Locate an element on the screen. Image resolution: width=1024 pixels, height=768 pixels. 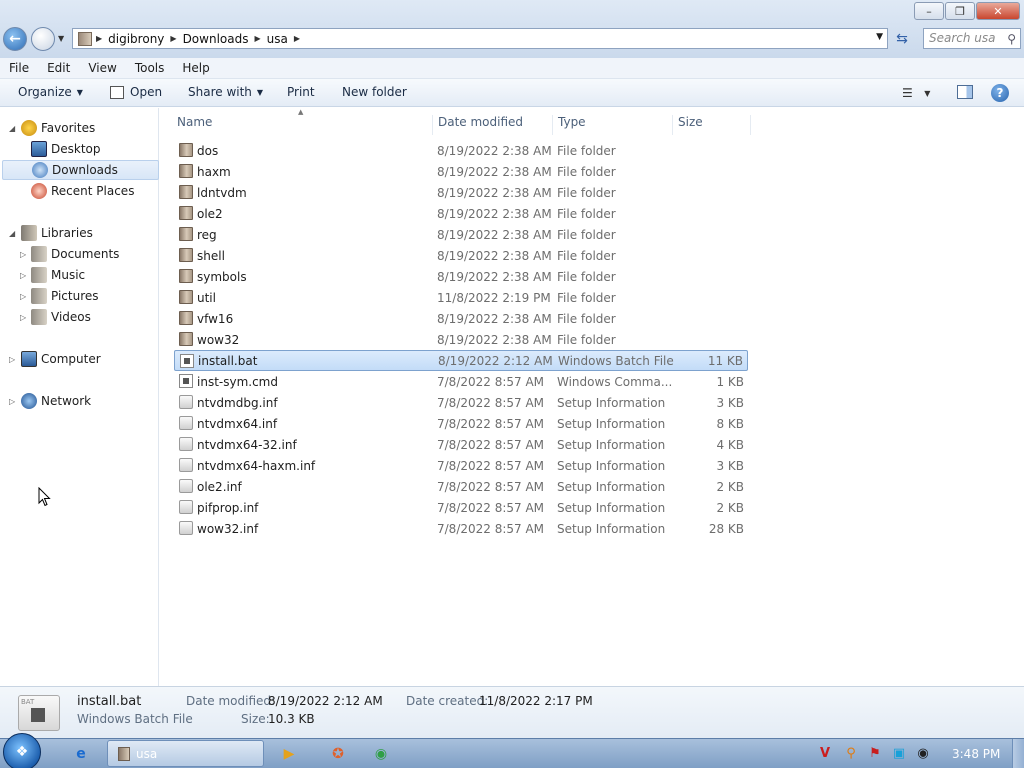
close-button: ✕ is located at coordinates (998, 11).